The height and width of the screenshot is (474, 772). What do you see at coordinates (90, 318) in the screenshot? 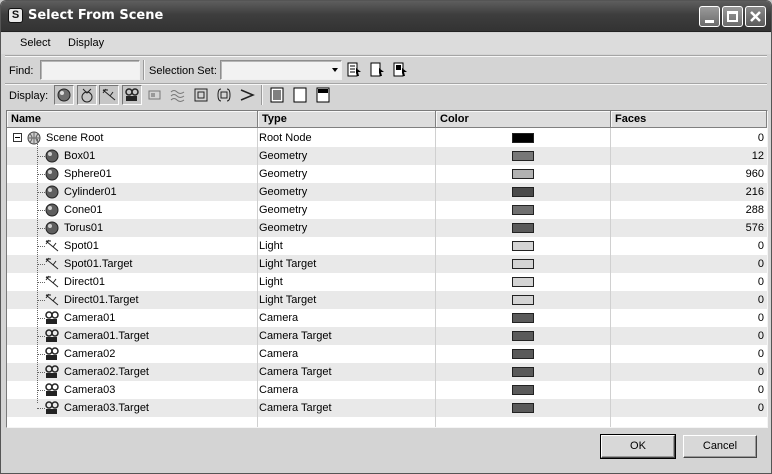
I see `cell-name: Camera01` at bounding box center [90, 318].